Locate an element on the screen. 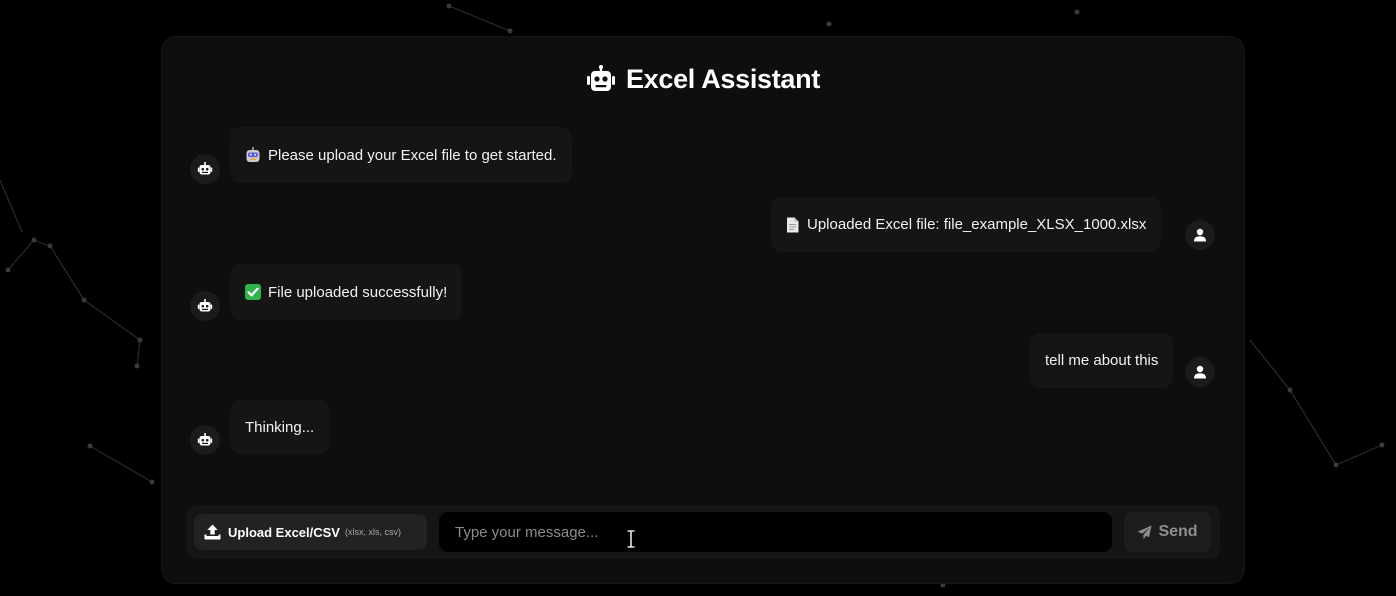 This screenshot has width=1396, height=596. text-cursor-icon is located at coordinates (631, 539).